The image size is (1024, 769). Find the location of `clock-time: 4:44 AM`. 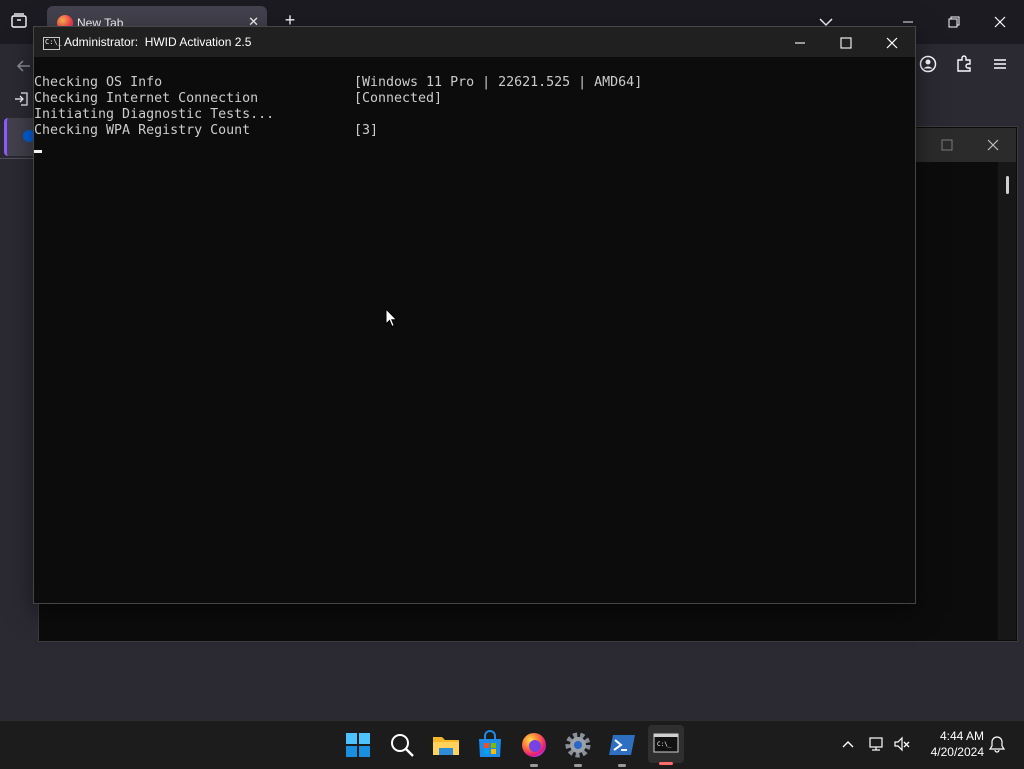

clock-time: 4:44 AM is located at coordinates (961, 736).